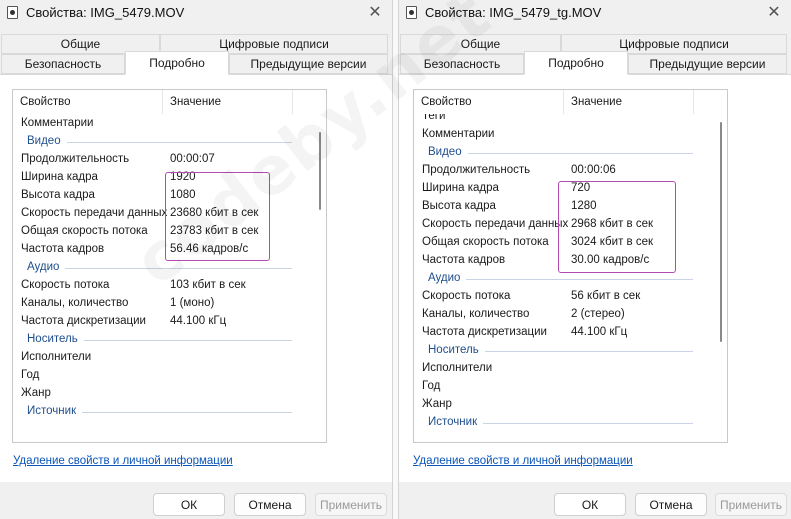  What do you see at coordinates (209, 249) in the screenshot?
I see `property-value: 56.46 кадров/с` at bounding box center [209, 249].